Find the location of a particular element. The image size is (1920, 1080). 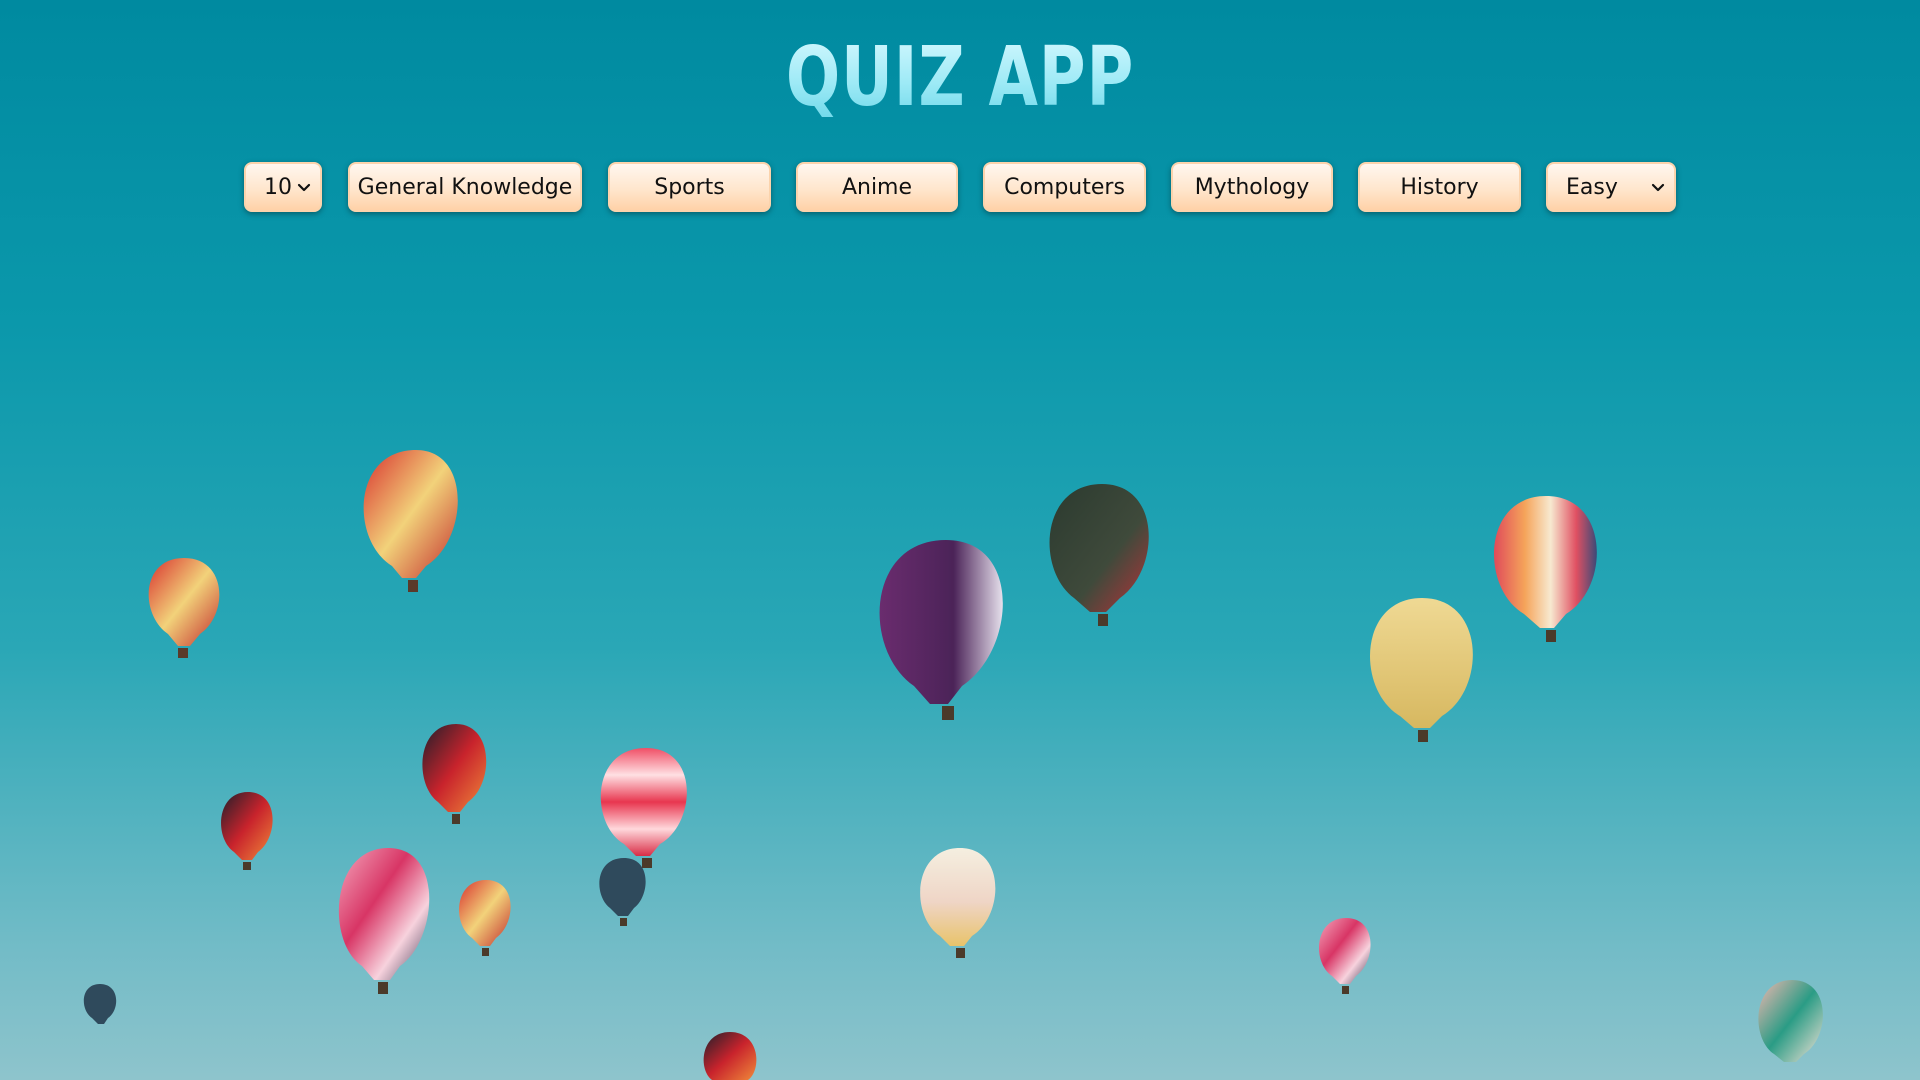

category-button-sports: Sports is located at coordinates (689, 187).